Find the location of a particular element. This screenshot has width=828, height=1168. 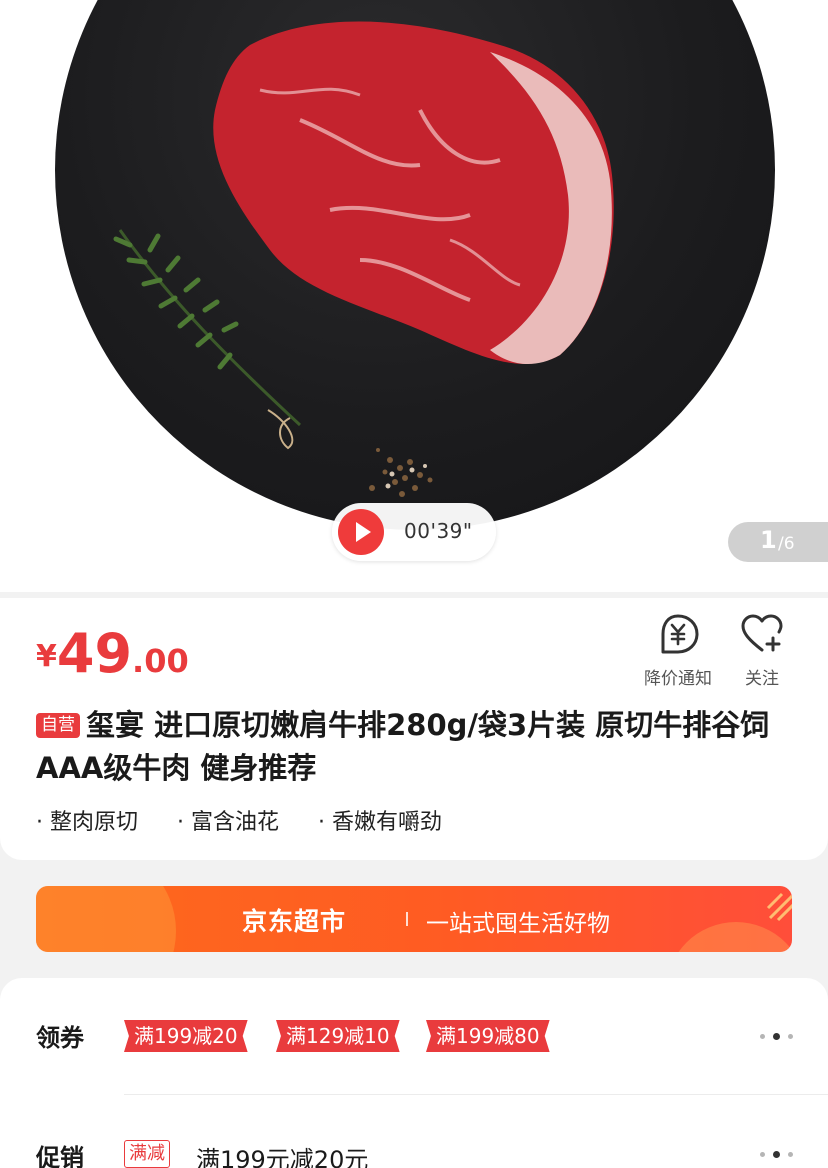

product-title: 自营 玺宴 进口原切嫩肩牛排280g/袋3片装 原切牛排谷饲AAA级牛肉 健身推荐 is located at coordinates (416, 747).